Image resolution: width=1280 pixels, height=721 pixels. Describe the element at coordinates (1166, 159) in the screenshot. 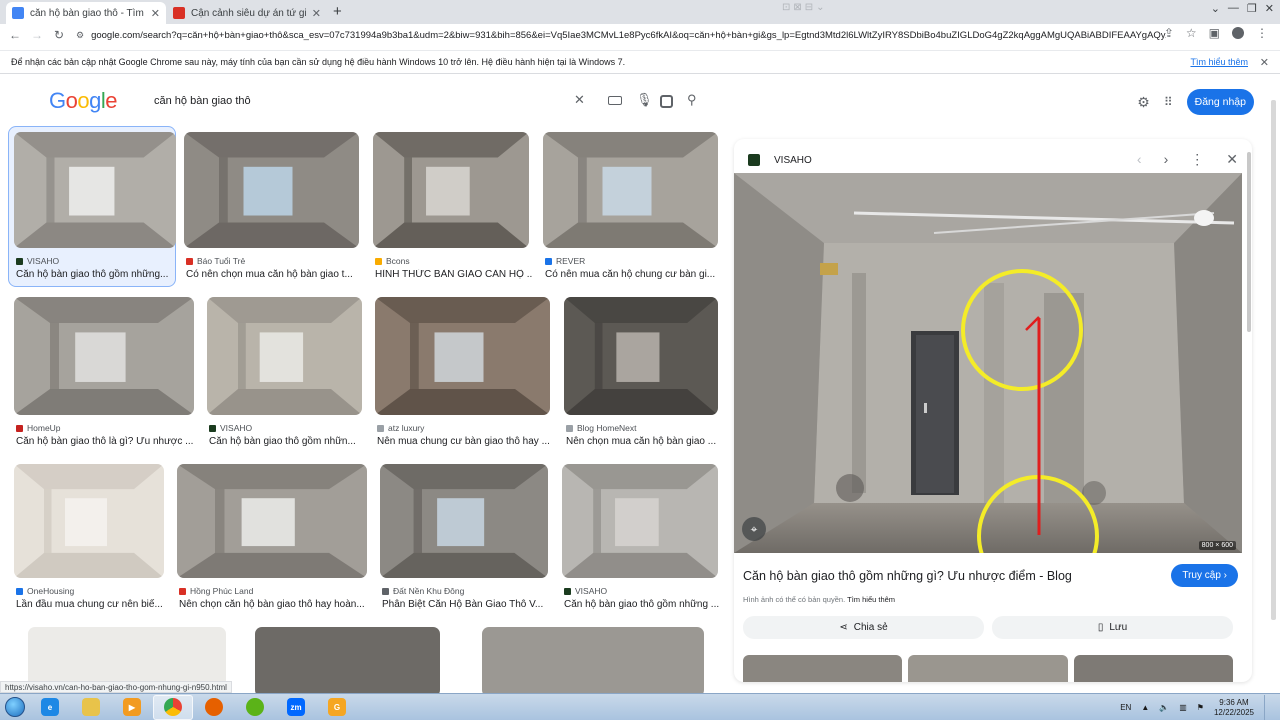

I see `next-icon: ›` at that location.